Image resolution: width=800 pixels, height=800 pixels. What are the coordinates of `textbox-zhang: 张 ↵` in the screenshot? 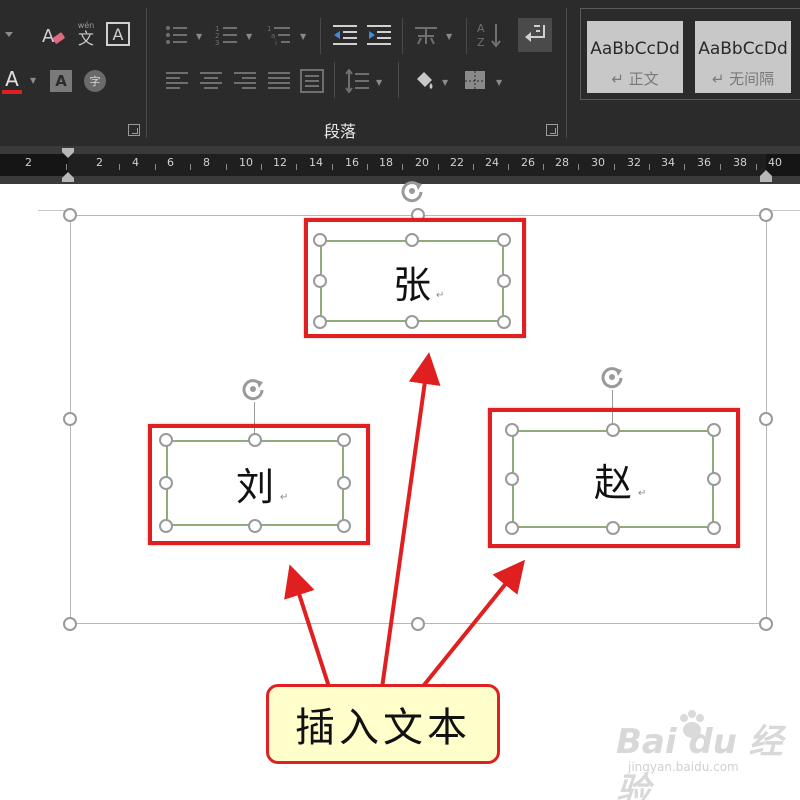 It's located at (412, 281).